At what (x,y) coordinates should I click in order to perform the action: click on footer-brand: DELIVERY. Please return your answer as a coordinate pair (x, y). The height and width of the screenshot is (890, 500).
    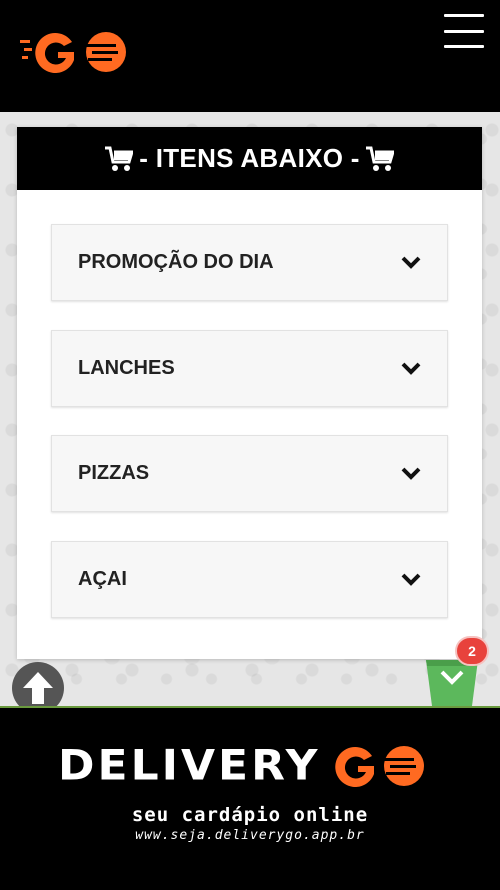
    Looking at the image, I should click on (244, 766).